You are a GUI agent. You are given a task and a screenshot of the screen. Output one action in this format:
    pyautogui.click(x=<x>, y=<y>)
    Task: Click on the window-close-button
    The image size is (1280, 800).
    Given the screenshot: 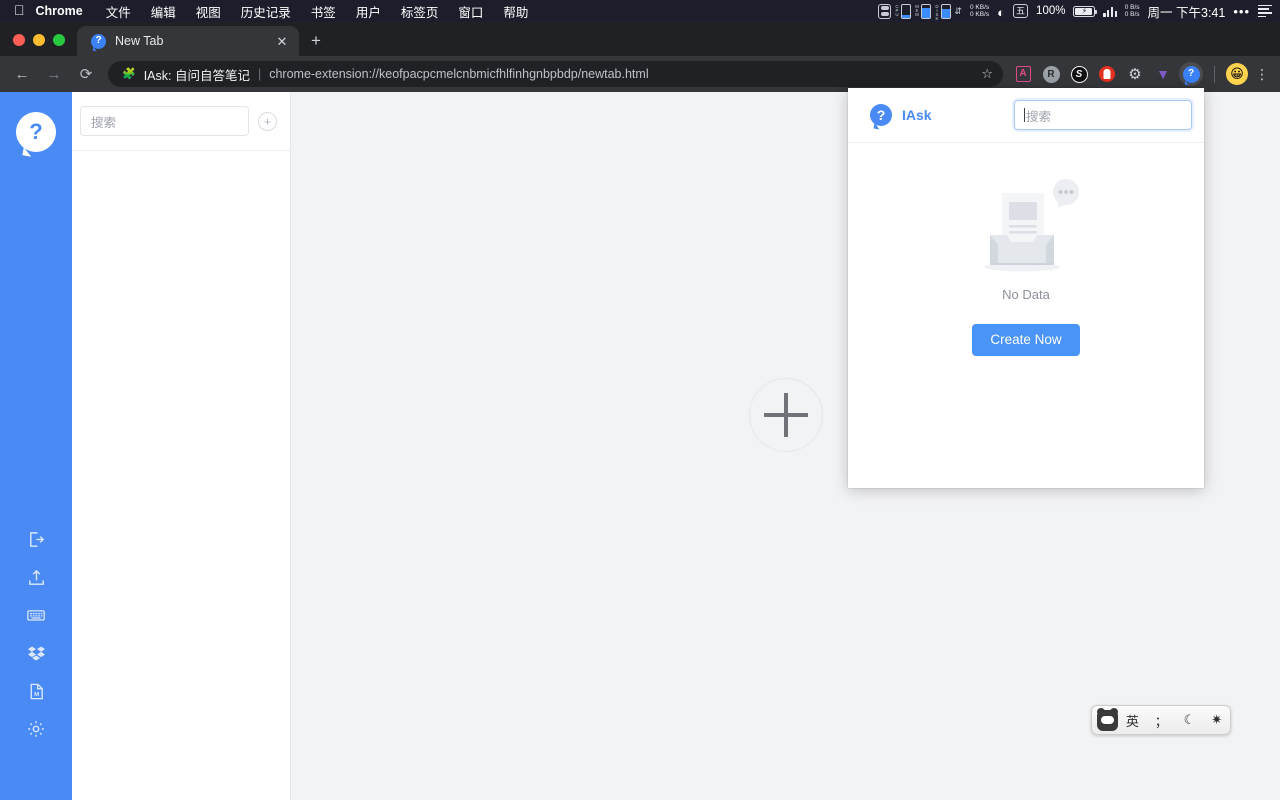 What is the action you would take?
    pyautogui.click(x=19, y=40)
    